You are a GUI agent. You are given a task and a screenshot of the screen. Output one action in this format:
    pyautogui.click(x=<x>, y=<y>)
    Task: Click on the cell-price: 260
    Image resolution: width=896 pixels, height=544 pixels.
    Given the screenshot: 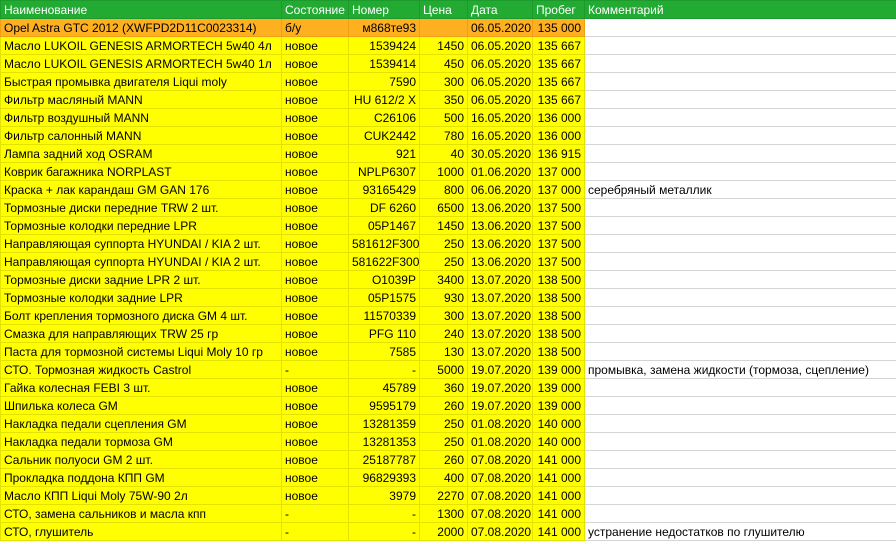 What is the action you would take?
    pyautogui.click(x=443, y=459)
    